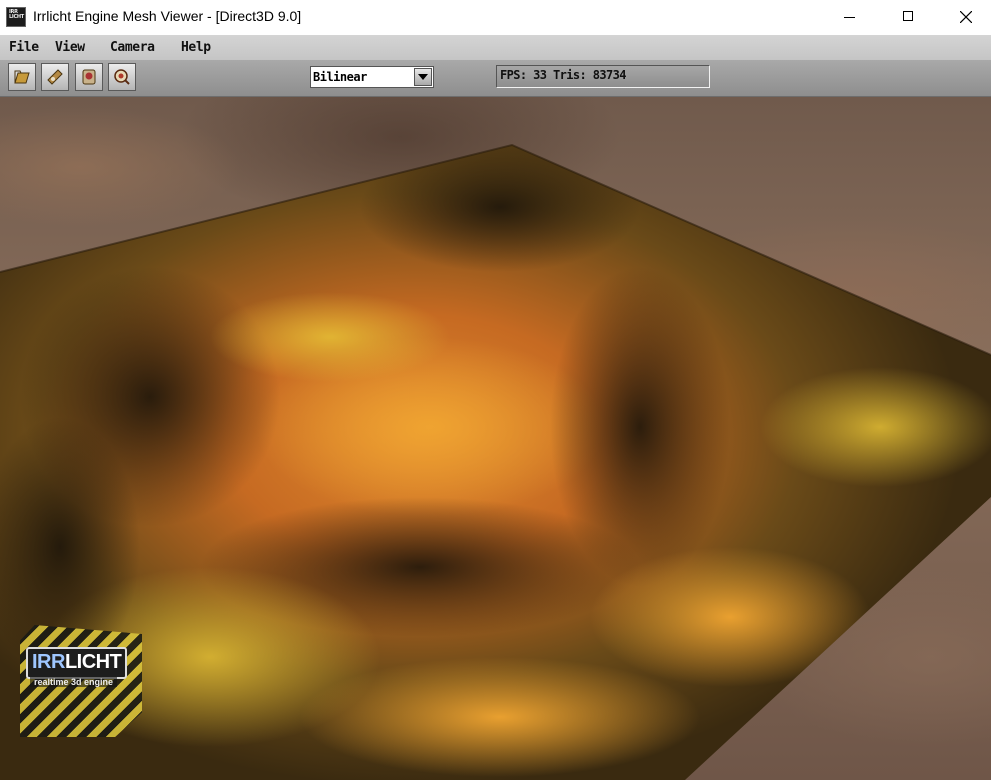 The height and width of the screenshot is (780, 991). I want to click on logo-word-irr: IRR, so click(48, 662).